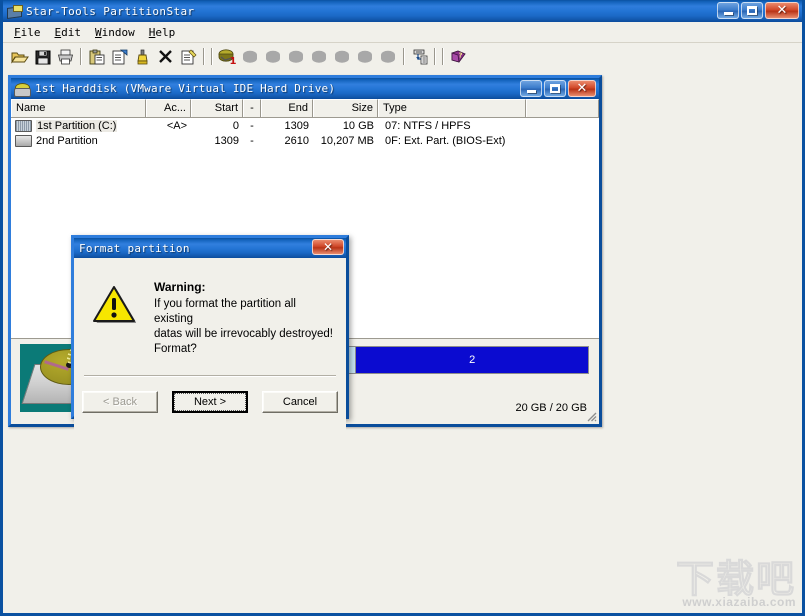 This screenshot has width=805, height=616. Describe the element at coordinates (250, 56) in the screenshot. I see `harddisk-2-icon` at that location.